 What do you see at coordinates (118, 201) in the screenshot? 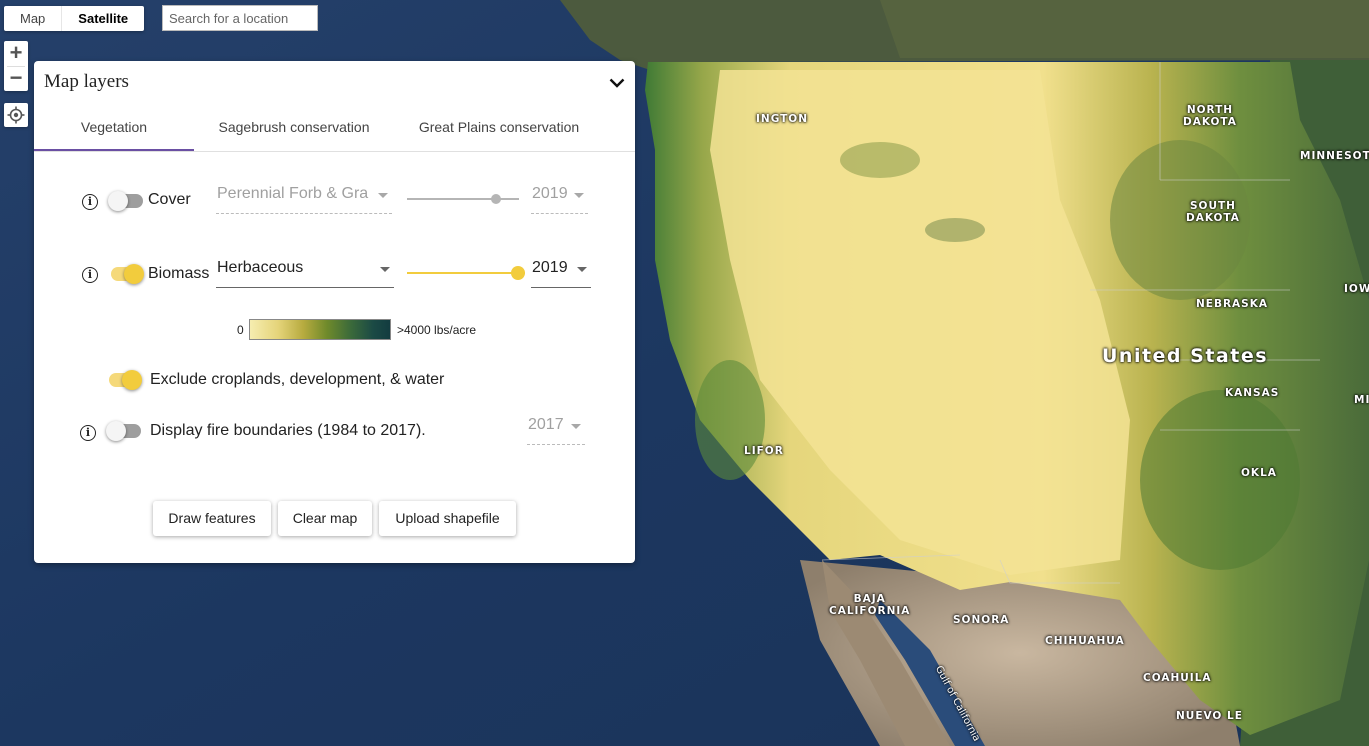
I see `cover-toggle-knob` at bounding box center [118, 201].